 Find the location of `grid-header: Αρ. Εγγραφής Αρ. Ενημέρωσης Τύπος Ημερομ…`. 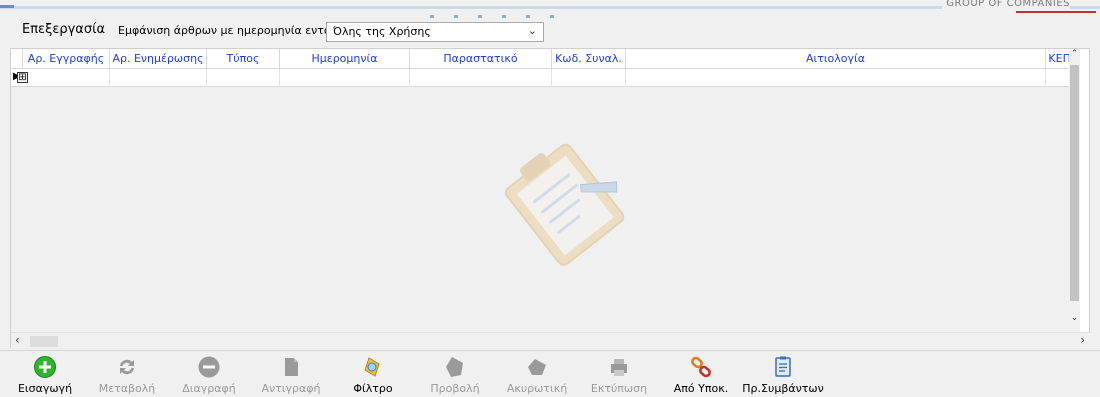

grid-header: Αρ. Εγγραφής Αρ. Ενημέρωσης Τύπος Ημερομ… is located at coordinates (545, 59).